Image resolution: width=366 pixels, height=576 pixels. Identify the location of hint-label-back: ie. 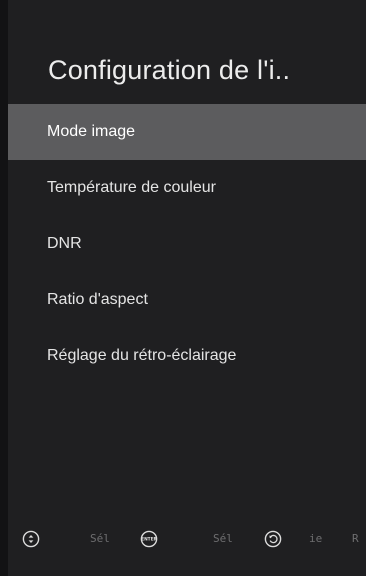
(316, 538).